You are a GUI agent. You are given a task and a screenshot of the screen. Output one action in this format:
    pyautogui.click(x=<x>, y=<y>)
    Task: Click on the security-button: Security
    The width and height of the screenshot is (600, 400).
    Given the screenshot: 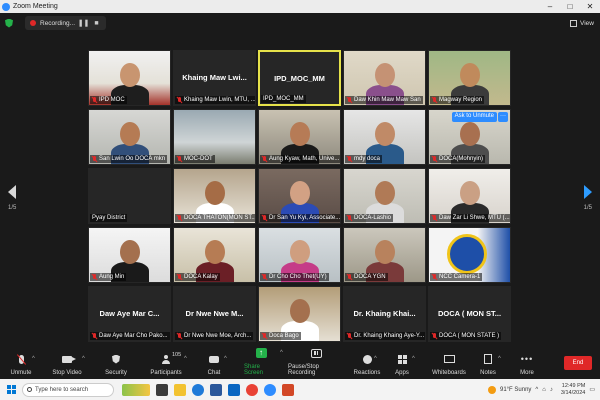 What is the action you would take?
    pyautogui.click(x=116, y=364)
    